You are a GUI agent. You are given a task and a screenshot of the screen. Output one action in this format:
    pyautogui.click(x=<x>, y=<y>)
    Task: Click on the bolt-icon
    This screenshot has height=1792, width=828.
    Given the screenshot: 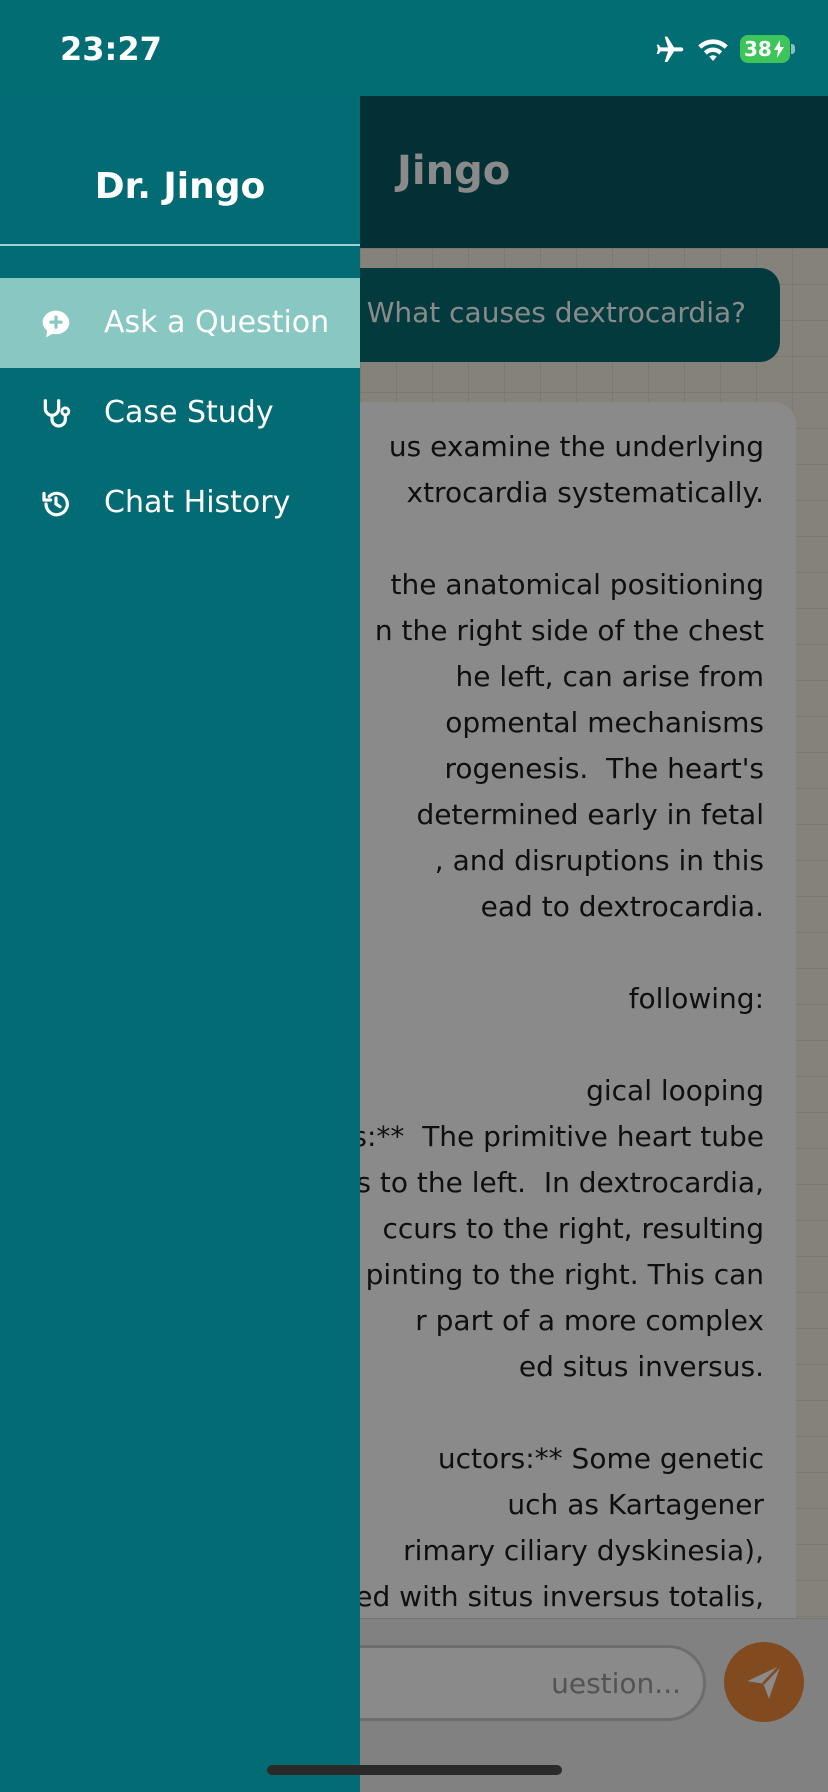 What is the action you would take?
    pyautogui.click(x=779, y=49)
    